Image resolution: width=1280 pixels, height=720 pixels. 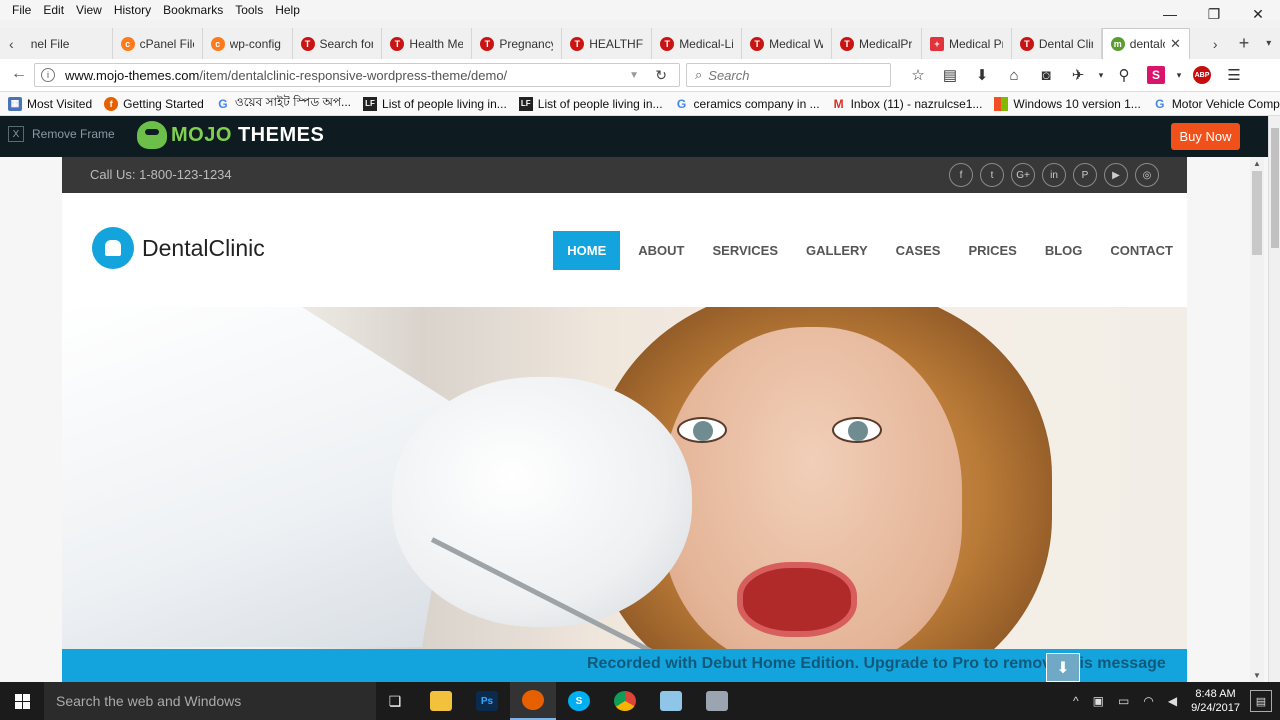 What do you see at coordinates (1124, 75) in the screenshot?
I see `pin-icon: ⚲` at bounding box center [1124, 75].